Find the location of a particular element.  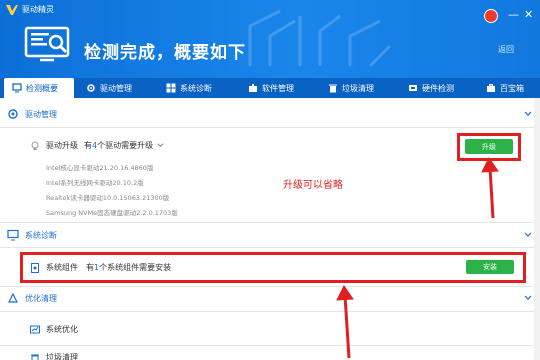

tab-label: 百宝箱 is located at coordinates (512, 88).